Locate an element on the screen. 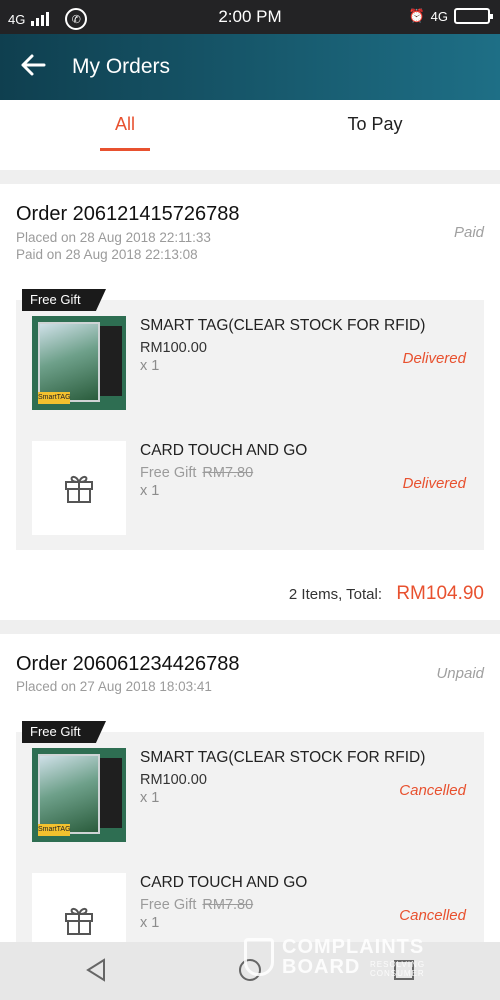 Image resolution: width=500 pixels, height=1000 pixels. status-right: ⏰ 4G is located at coordinates (450, 16).